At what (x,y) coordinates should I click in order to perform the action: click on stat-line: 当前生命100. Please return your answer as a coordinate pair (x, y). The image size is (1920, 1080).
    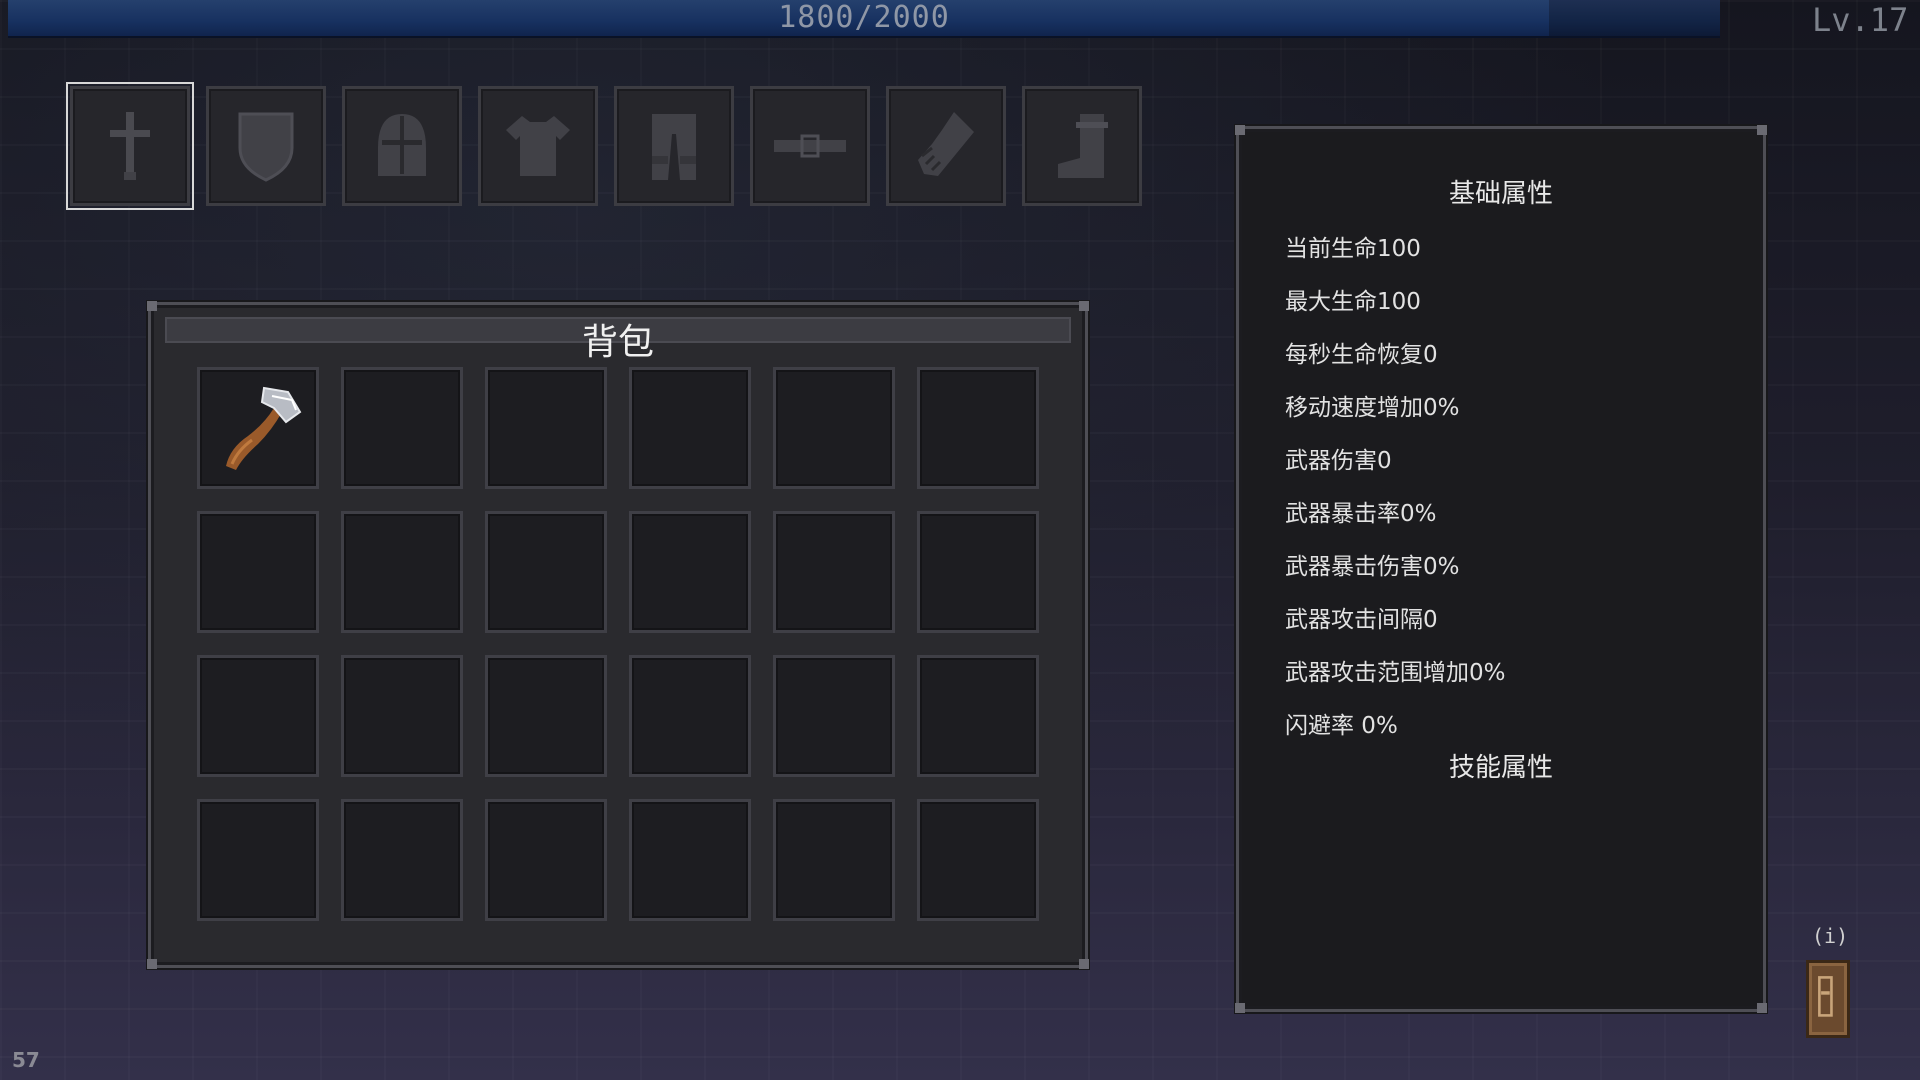
    Looking at the image, I should click on (1353, 249).